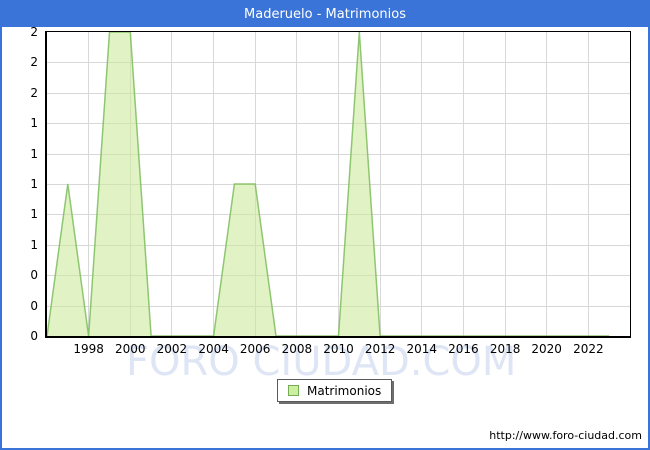 The width and height of the screenshot is (650, 450). What do you see at coordinates (293, 390) in the screenshot?
I see `legend-swatch-icon` at bounding box center [293, 390].